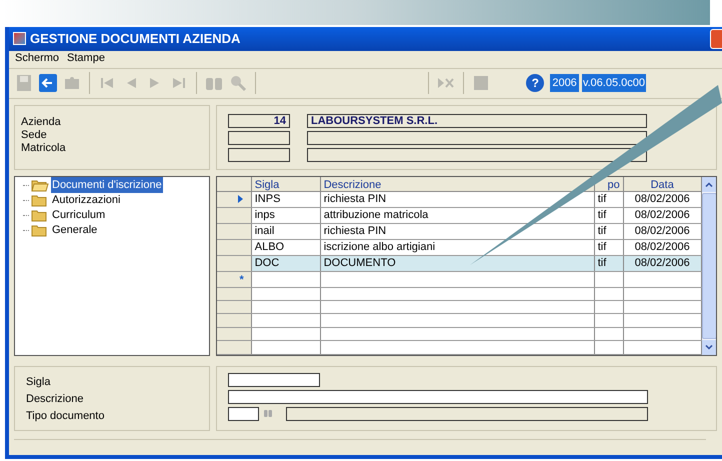  Describe the element at coordinates (19, 39) in the screenshot. I see `app-icon` at that location.